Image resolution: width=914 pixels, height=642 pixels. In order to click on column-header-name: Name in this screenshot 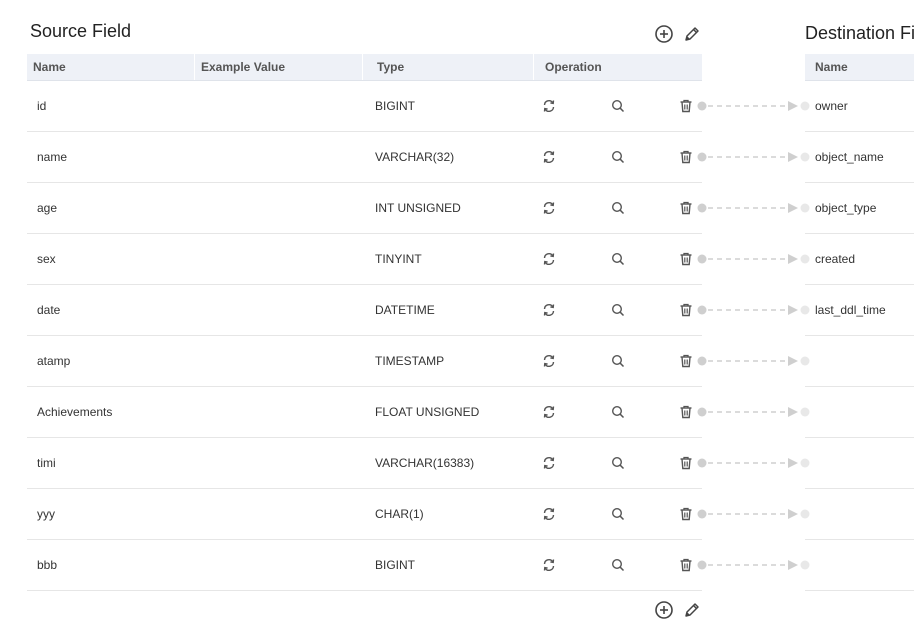, I will do `click(111, 67)`.